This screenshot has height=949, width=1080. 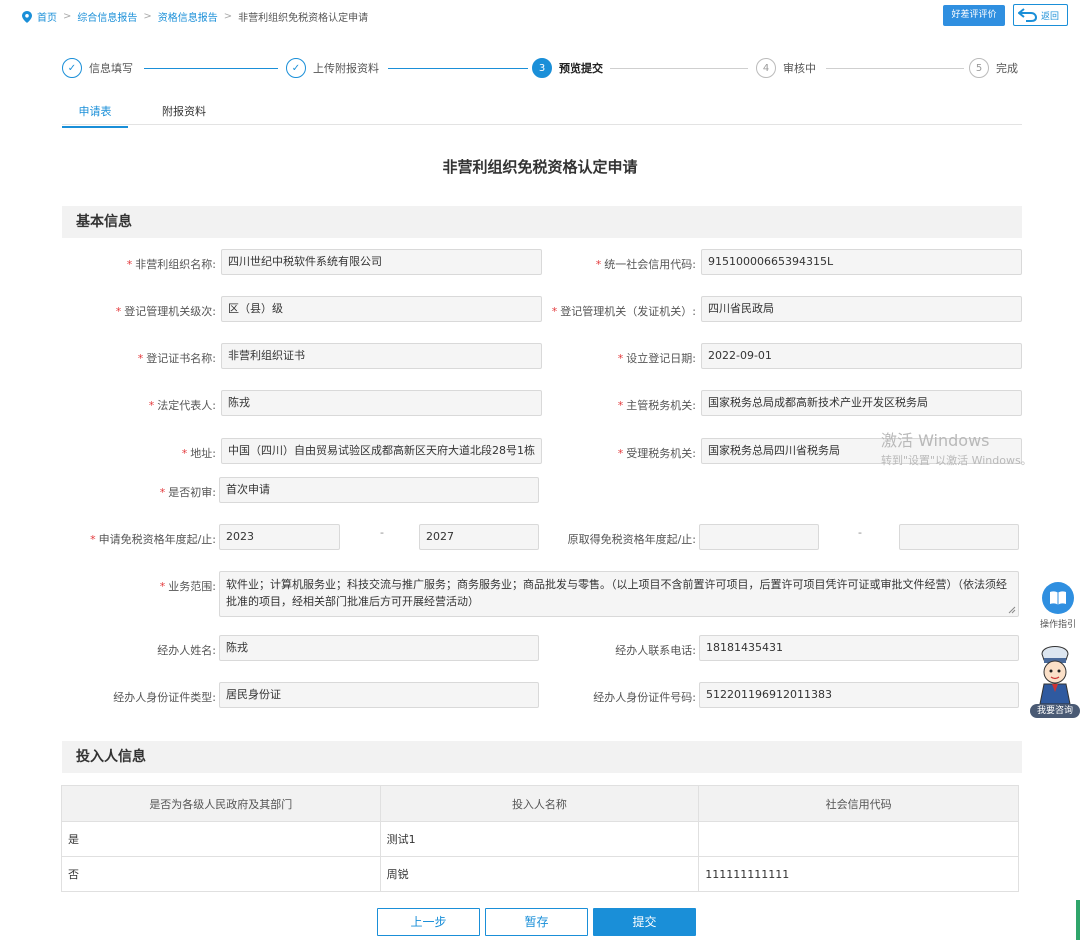 What do you see at coordinates (1055, 711) in the screenshot?
I see `consult-label: 我要咨询` at bounding box center [1055, 711].